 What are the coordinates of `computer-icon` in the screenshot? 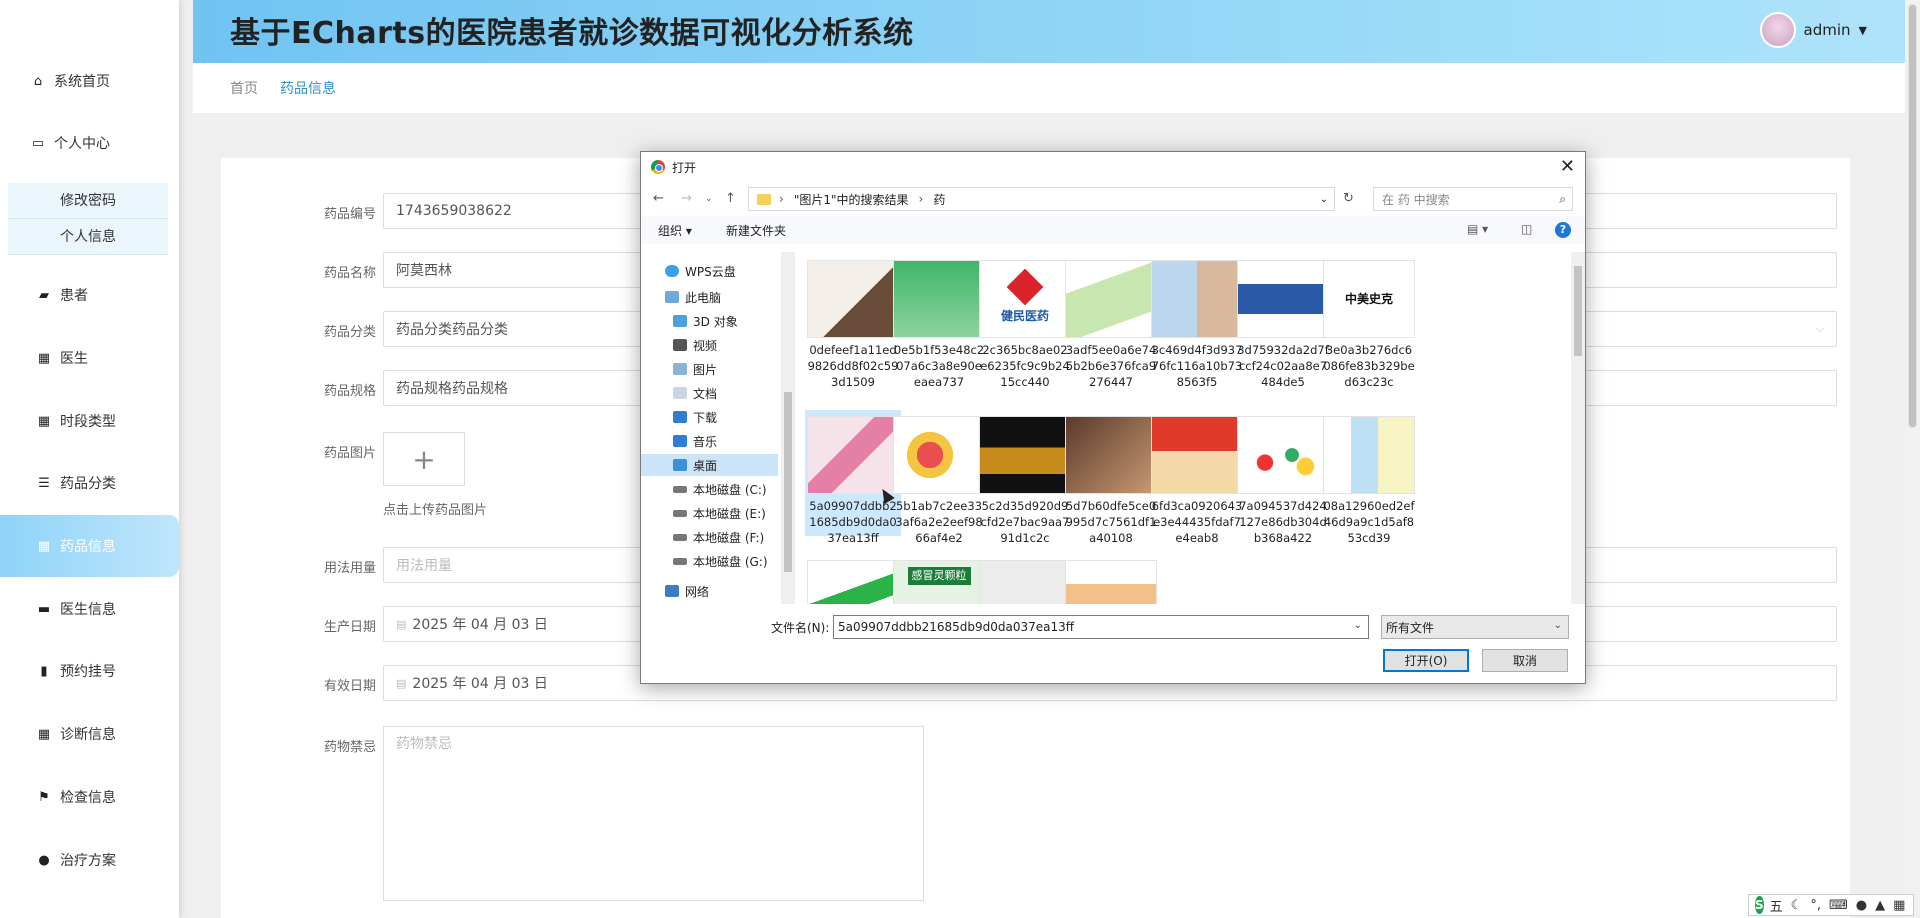 It's located at (672, 297).